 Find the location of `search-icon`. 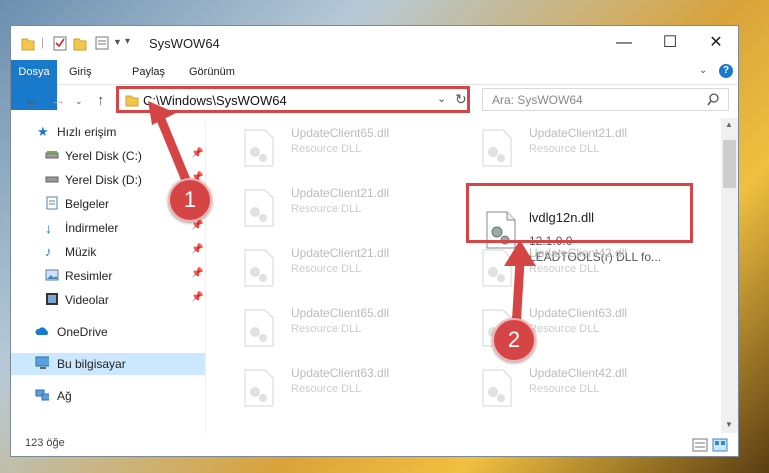

search-icon is located at coordinates (713, 99).